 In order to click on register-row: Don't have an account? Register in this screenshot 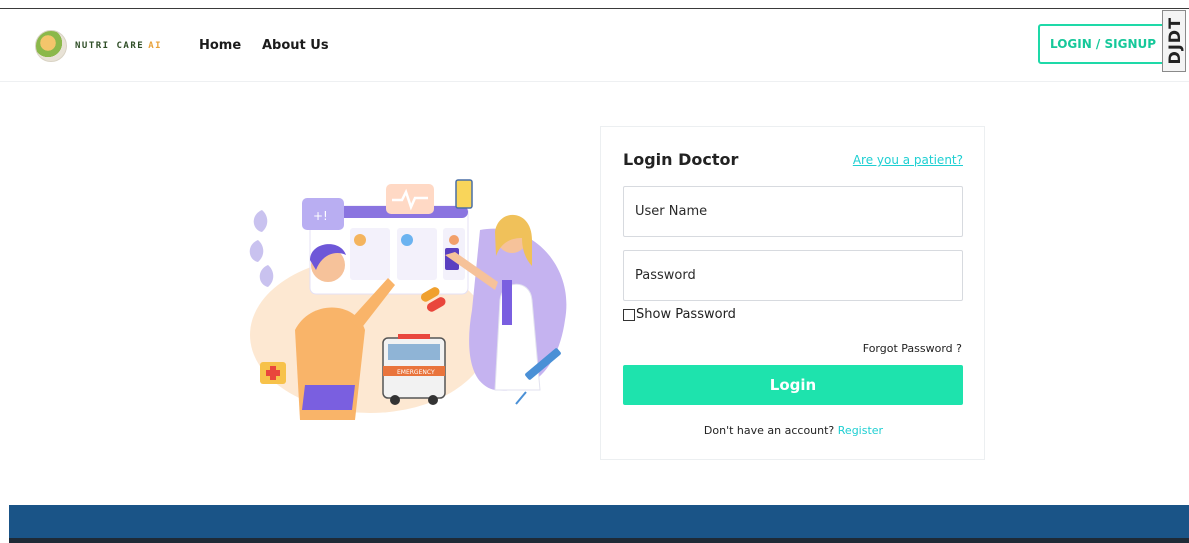, I will do `click(793, 430)`.